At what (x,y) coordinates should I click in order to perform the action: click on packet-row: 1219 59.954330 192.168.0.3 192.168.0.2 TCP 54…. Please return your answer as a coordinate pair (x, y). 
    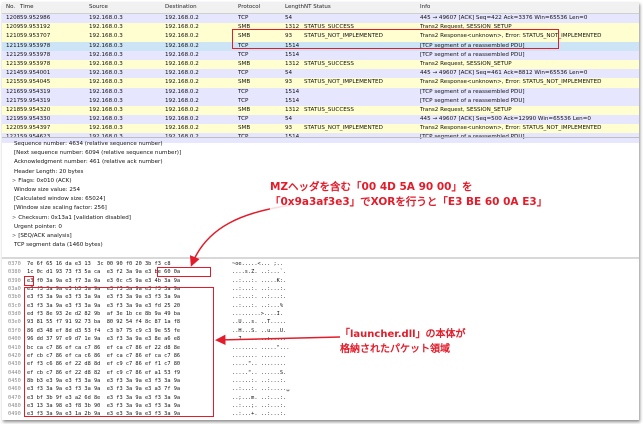
    Looking at the image, I should click on (320, 120).